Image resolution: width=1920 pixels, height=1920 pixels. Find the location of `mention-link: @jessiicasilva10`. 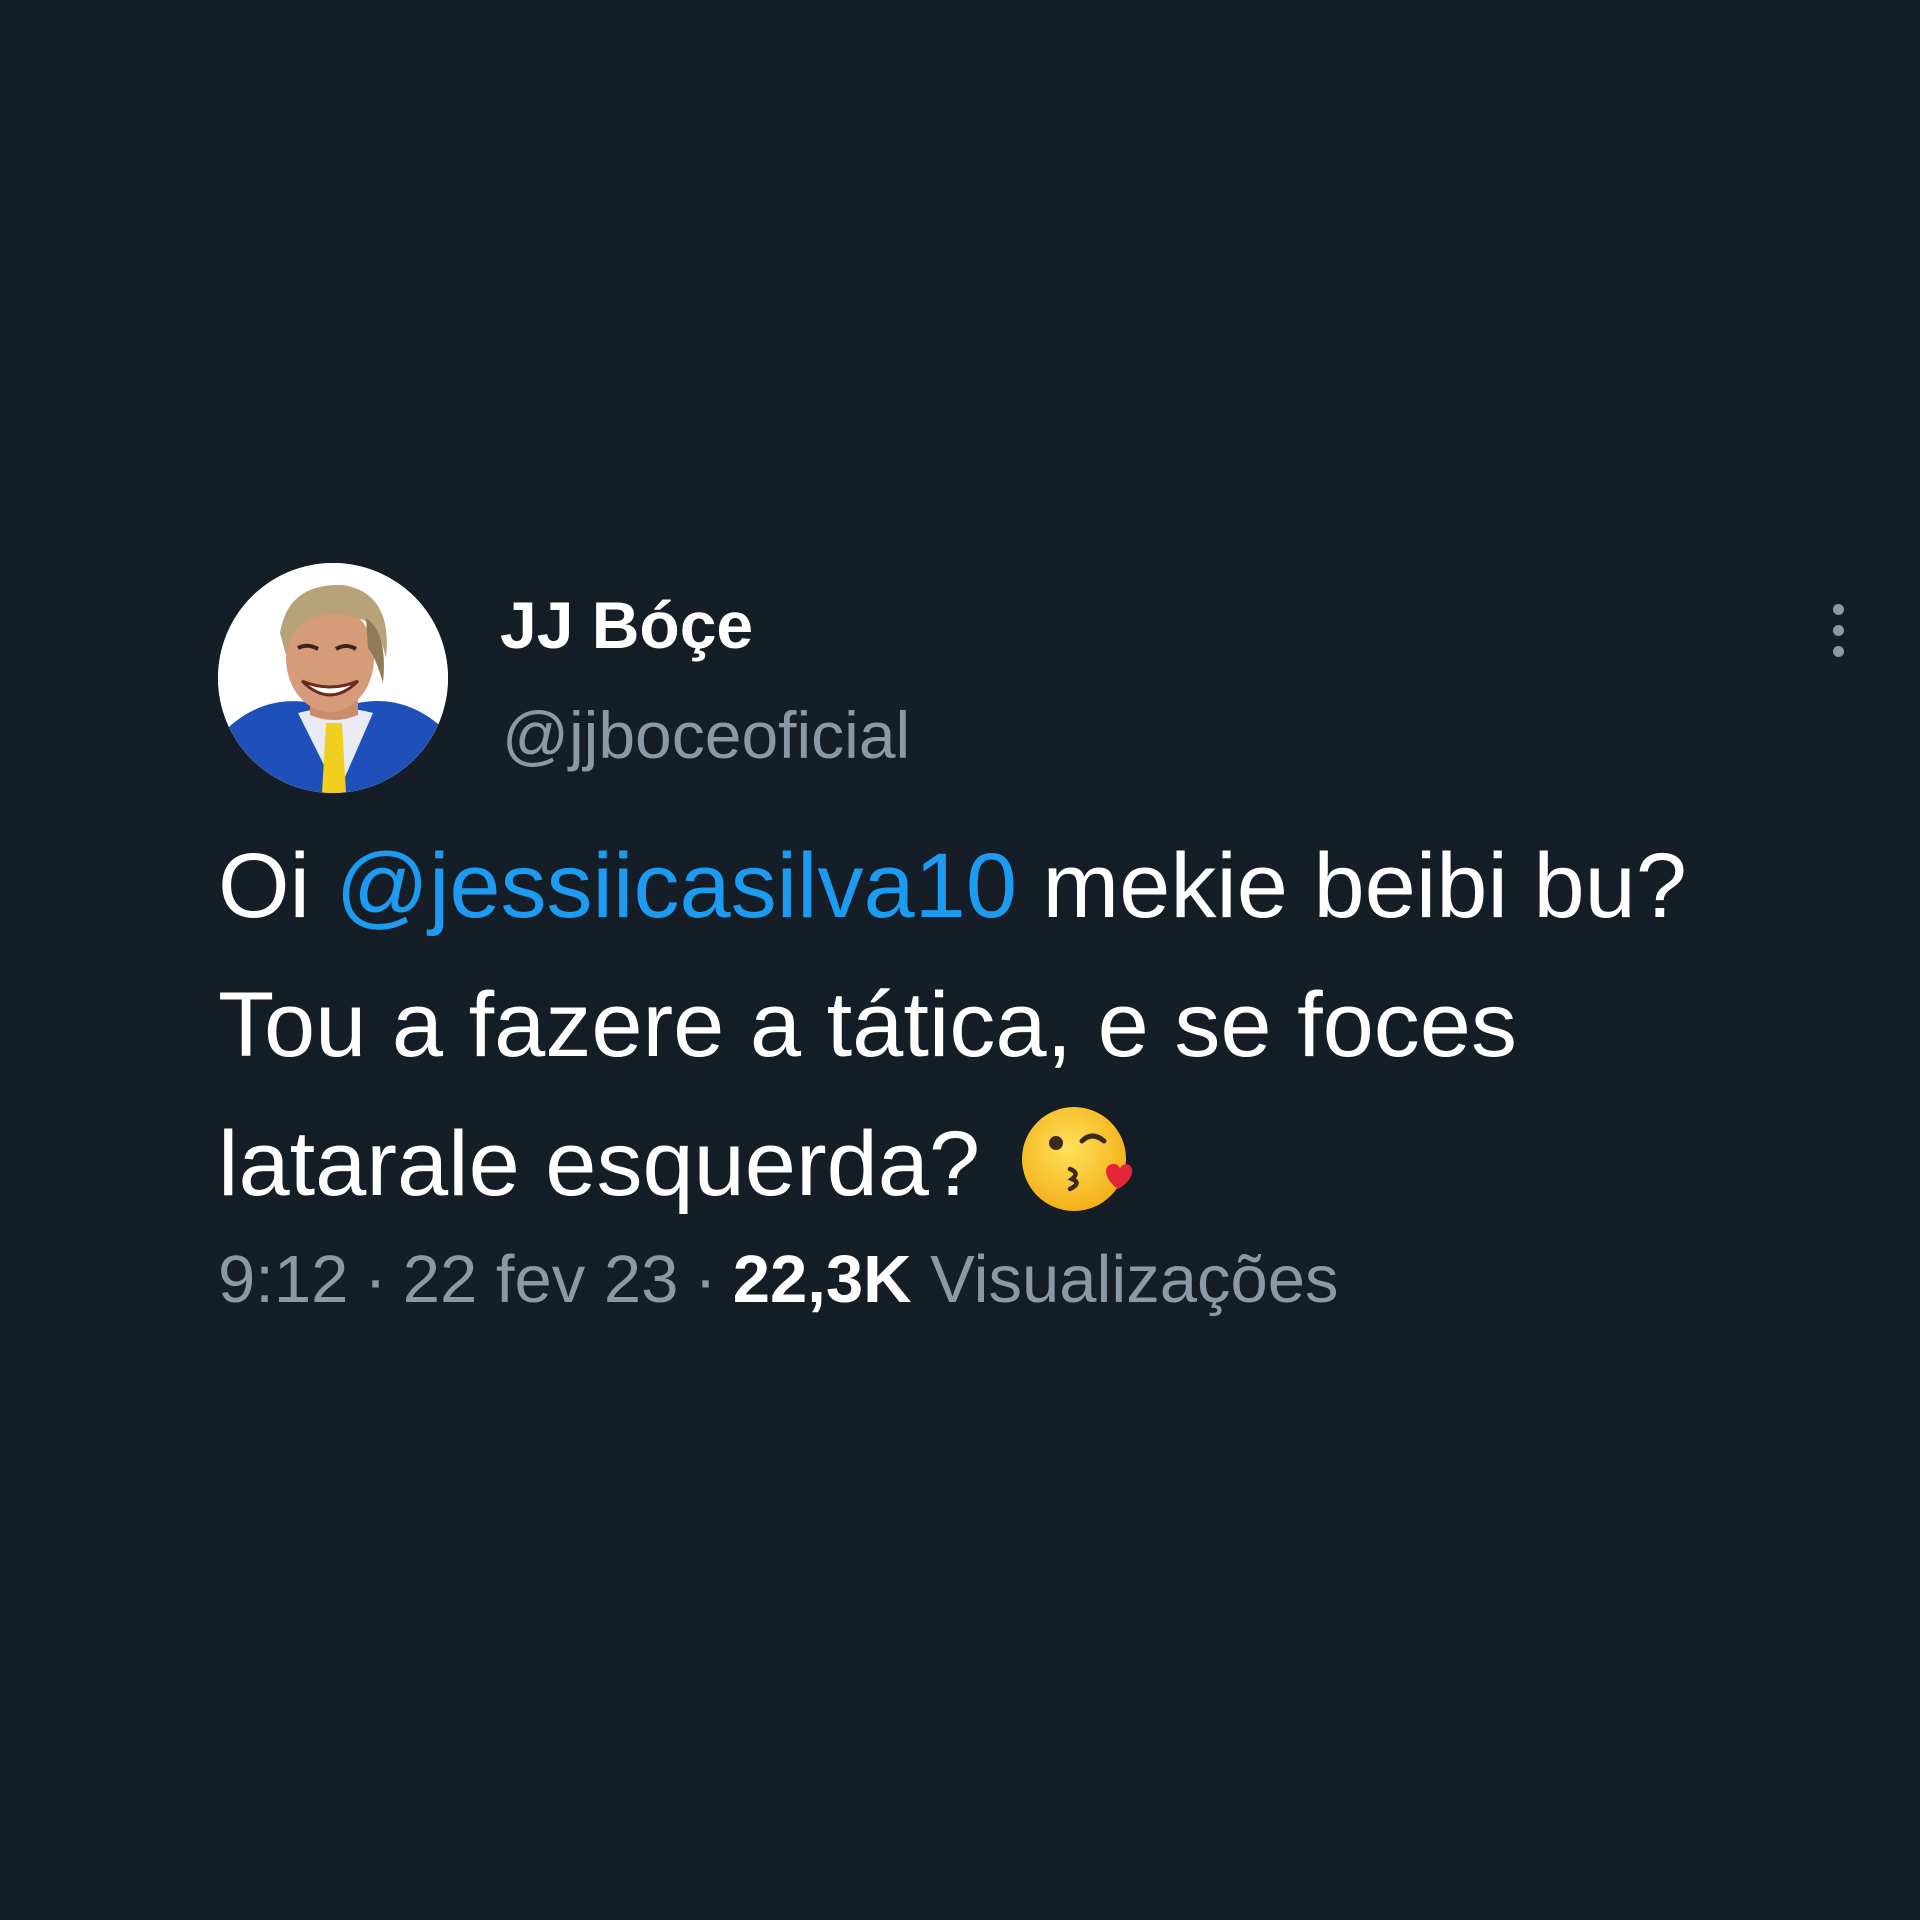

mention-link: @jessiicasilva10 is located at coordinates (676, 886).